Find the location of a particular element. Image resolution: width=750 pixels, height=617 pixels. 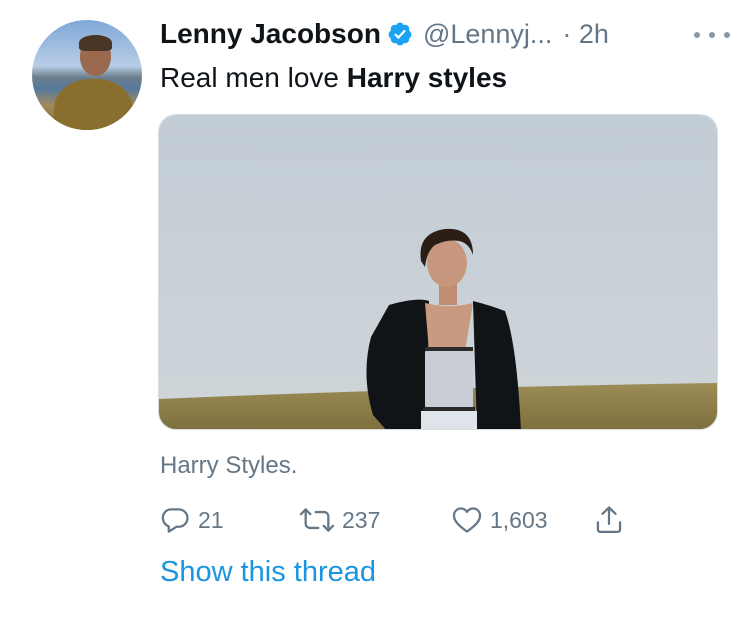

tweet-text: Real men love Harry styles is located at coordinates (445, 78).